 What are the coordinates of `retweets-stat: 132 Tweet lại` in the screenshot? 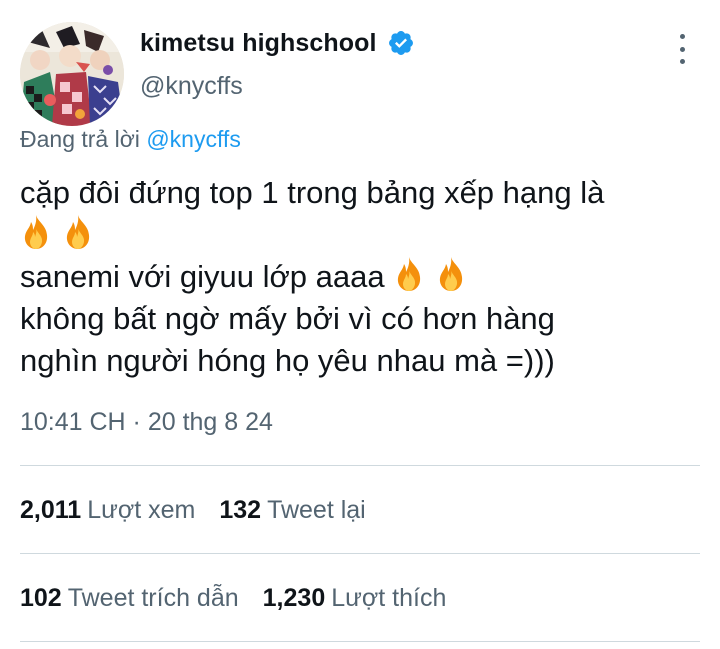 It's located at (292, 510).